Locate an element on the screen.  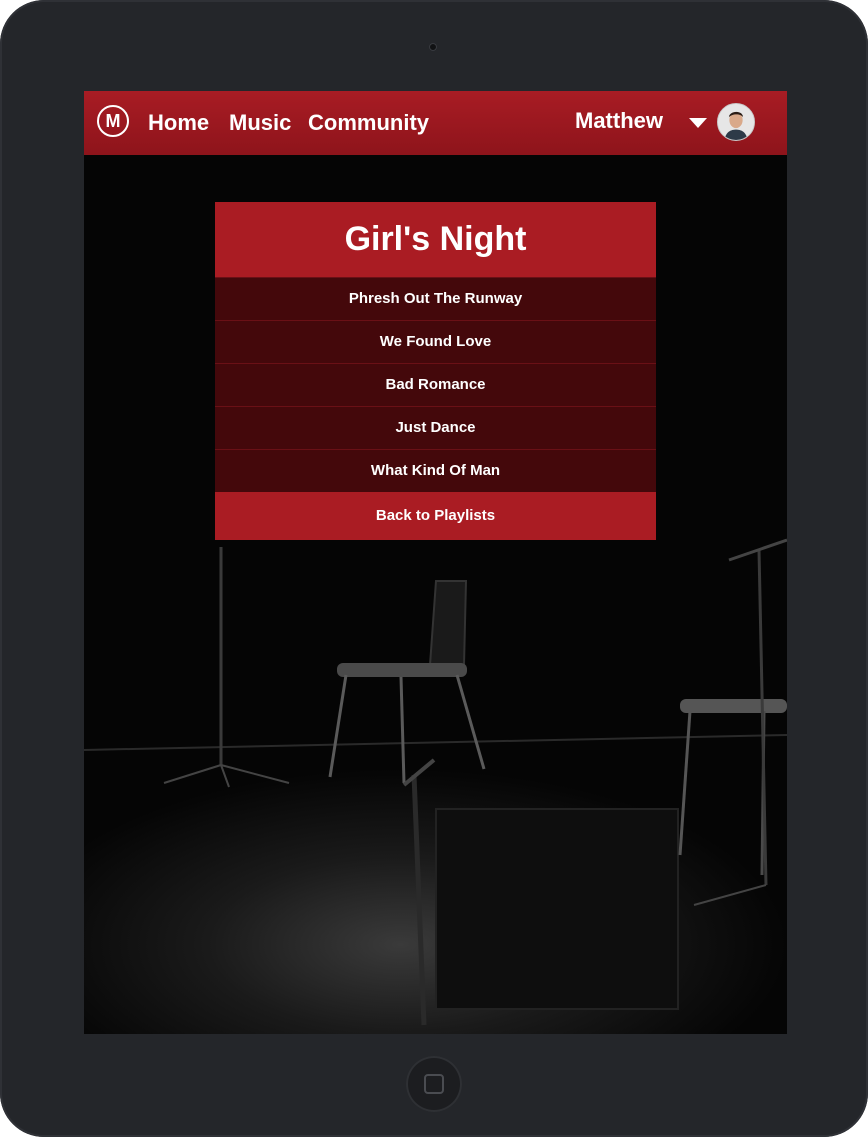
m-logo-icon: M is located at coordinates (113, 121).